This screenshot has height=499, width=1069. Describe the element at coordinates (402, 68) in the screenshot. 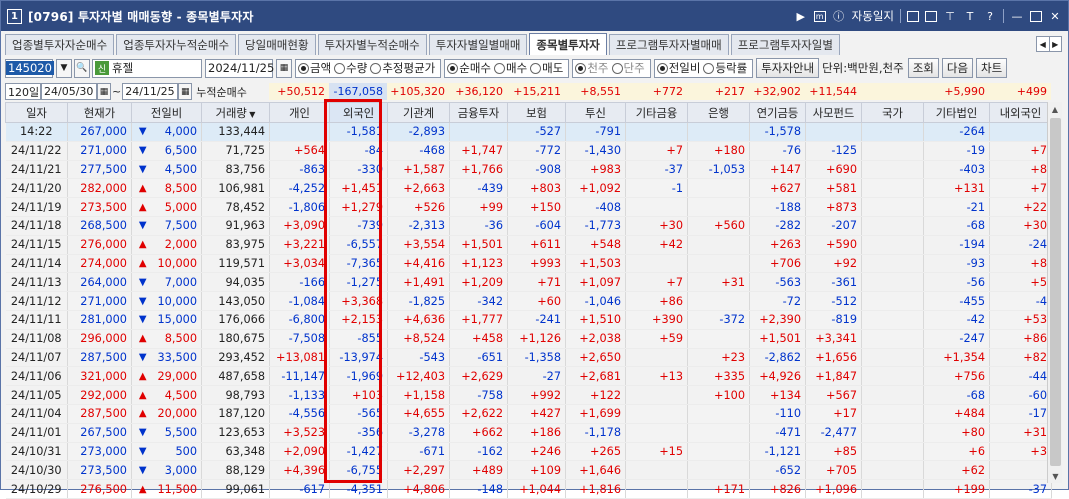

I see `amount-radio-2: 추정평균가` at that location.